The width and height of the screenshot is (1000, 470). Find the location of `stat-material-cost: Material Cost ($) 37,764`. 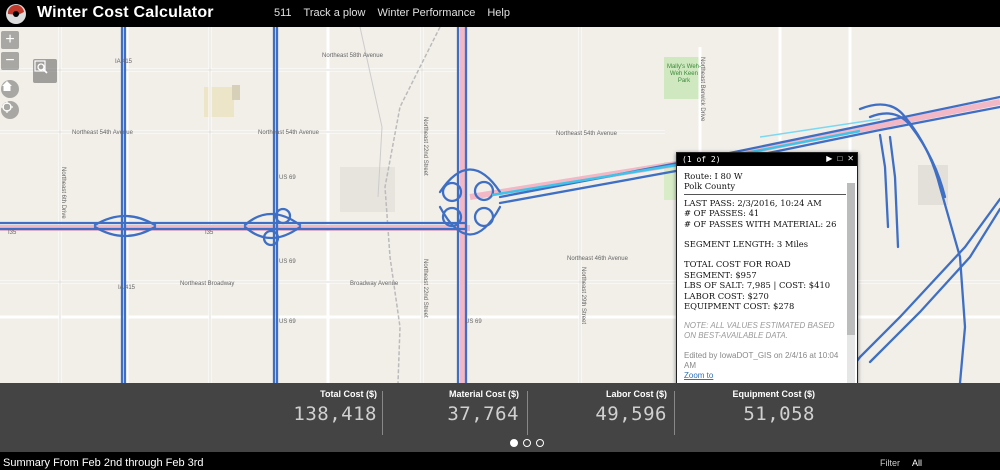

stat-material-cost: Material Cost ($) 37,764 is located at coordinates (454, 407).